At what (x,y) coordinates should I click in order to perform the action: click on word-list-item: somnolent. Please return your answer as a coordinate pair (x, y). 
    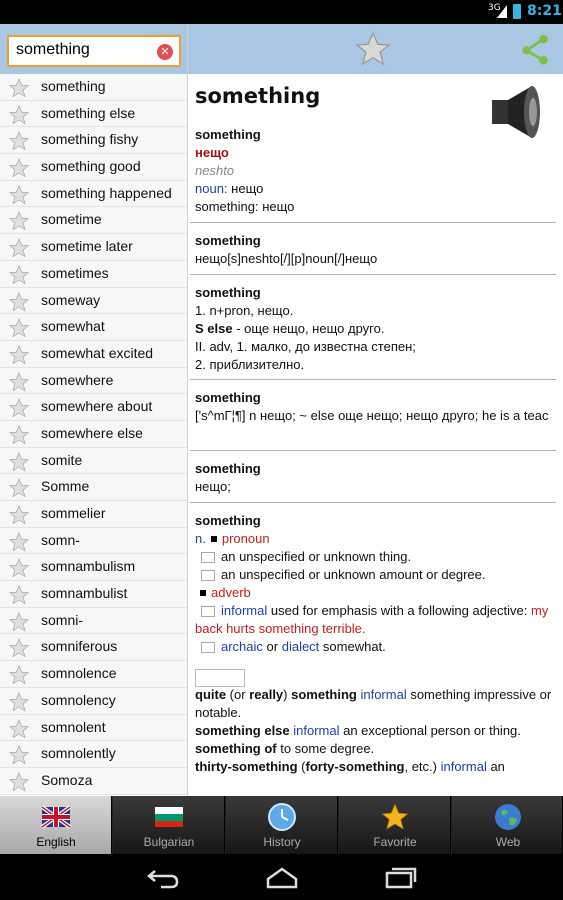
    Looking at the image, I should click on (93, 728).